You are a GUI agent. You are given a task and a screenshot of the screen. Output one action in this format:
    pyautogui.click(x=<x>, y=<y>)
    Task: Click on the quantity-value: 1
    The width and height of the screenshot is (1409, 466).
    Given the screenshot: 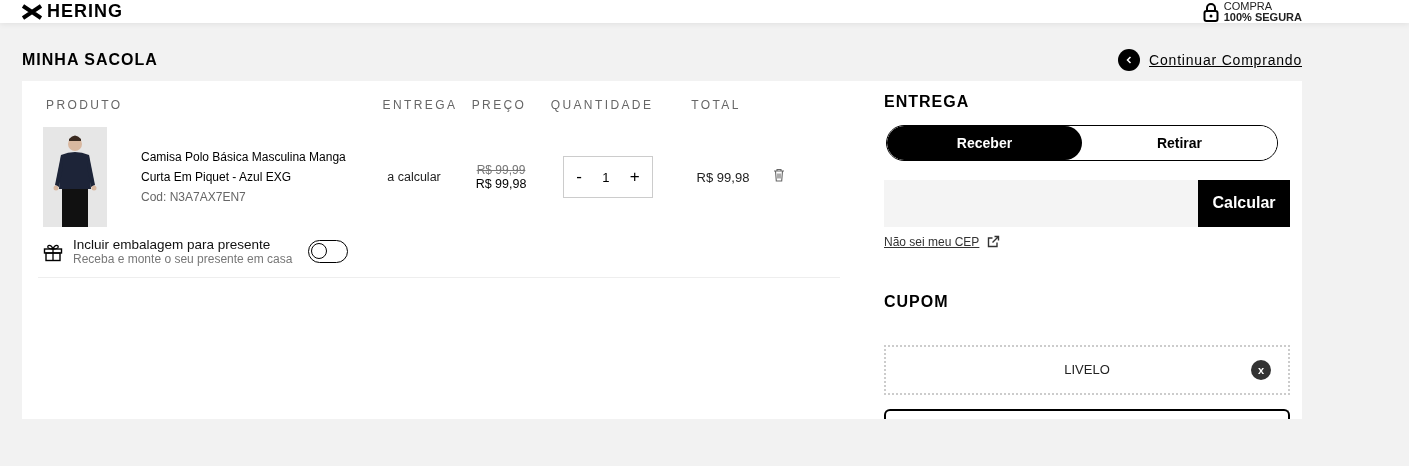 What is the action you would take?
    pyautogui.click(x=606, y=177)
    